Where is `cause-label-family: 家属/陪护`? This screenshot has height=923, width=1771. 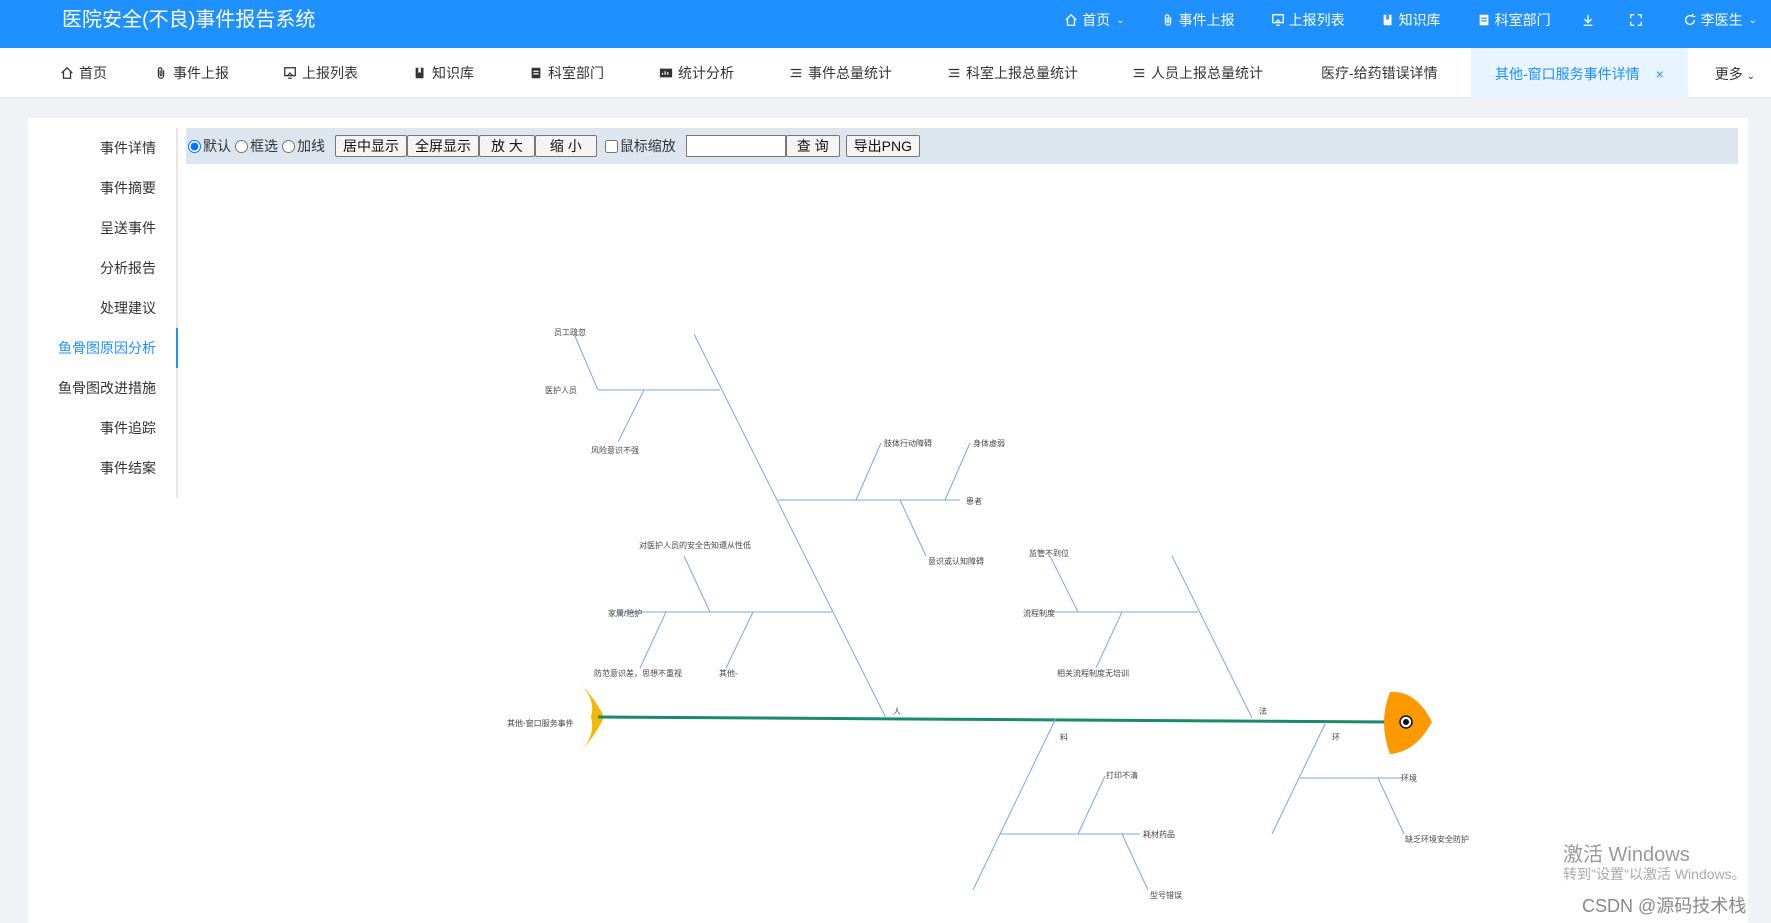
cause-label-family: 家属/陪护 is located at coordinates (625, 613).